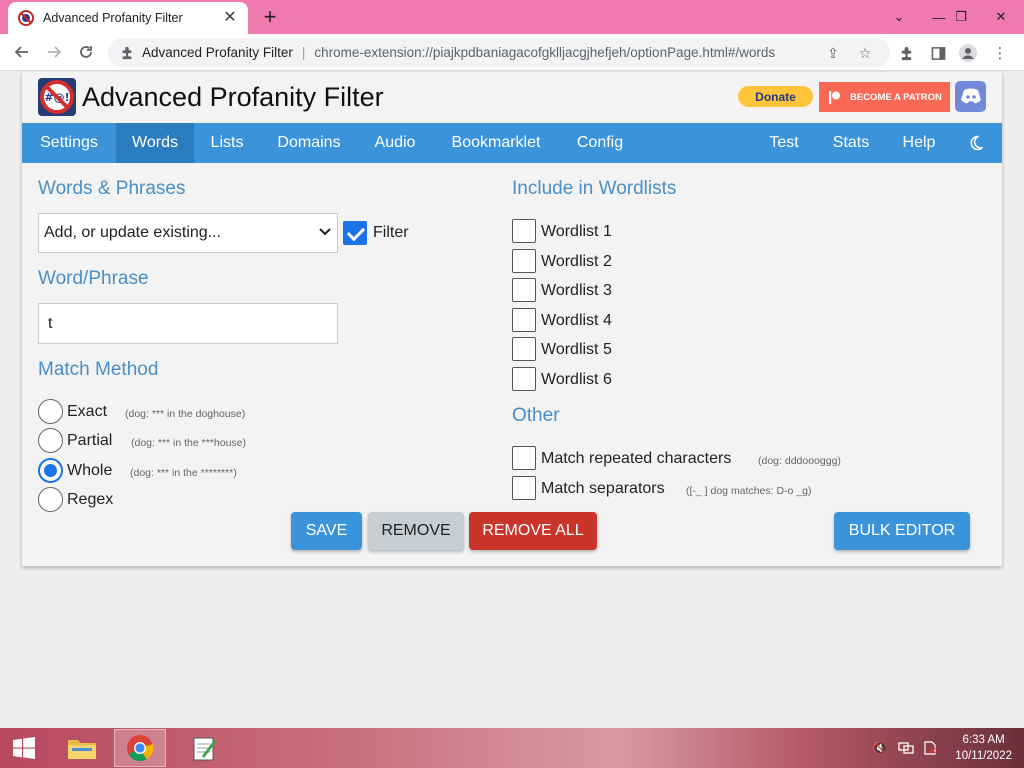  I want to click on nav-domains: Domains, so click(309, 143).